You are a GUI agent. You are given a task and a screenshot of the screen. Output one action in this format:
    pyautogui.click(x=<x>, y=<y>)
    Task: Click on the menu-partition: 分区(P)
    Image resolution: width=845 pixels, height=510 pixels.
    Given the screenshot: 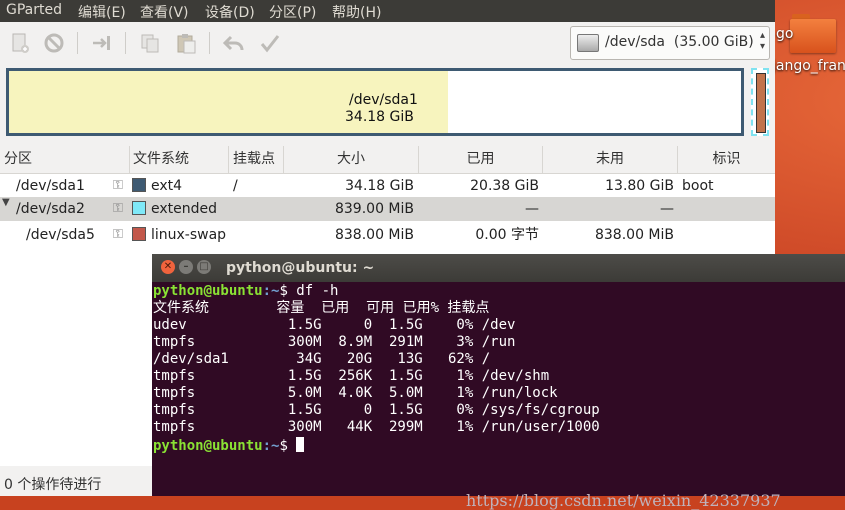 What is the action you would take?
    pyautogui.click(x=292, y=12)
    